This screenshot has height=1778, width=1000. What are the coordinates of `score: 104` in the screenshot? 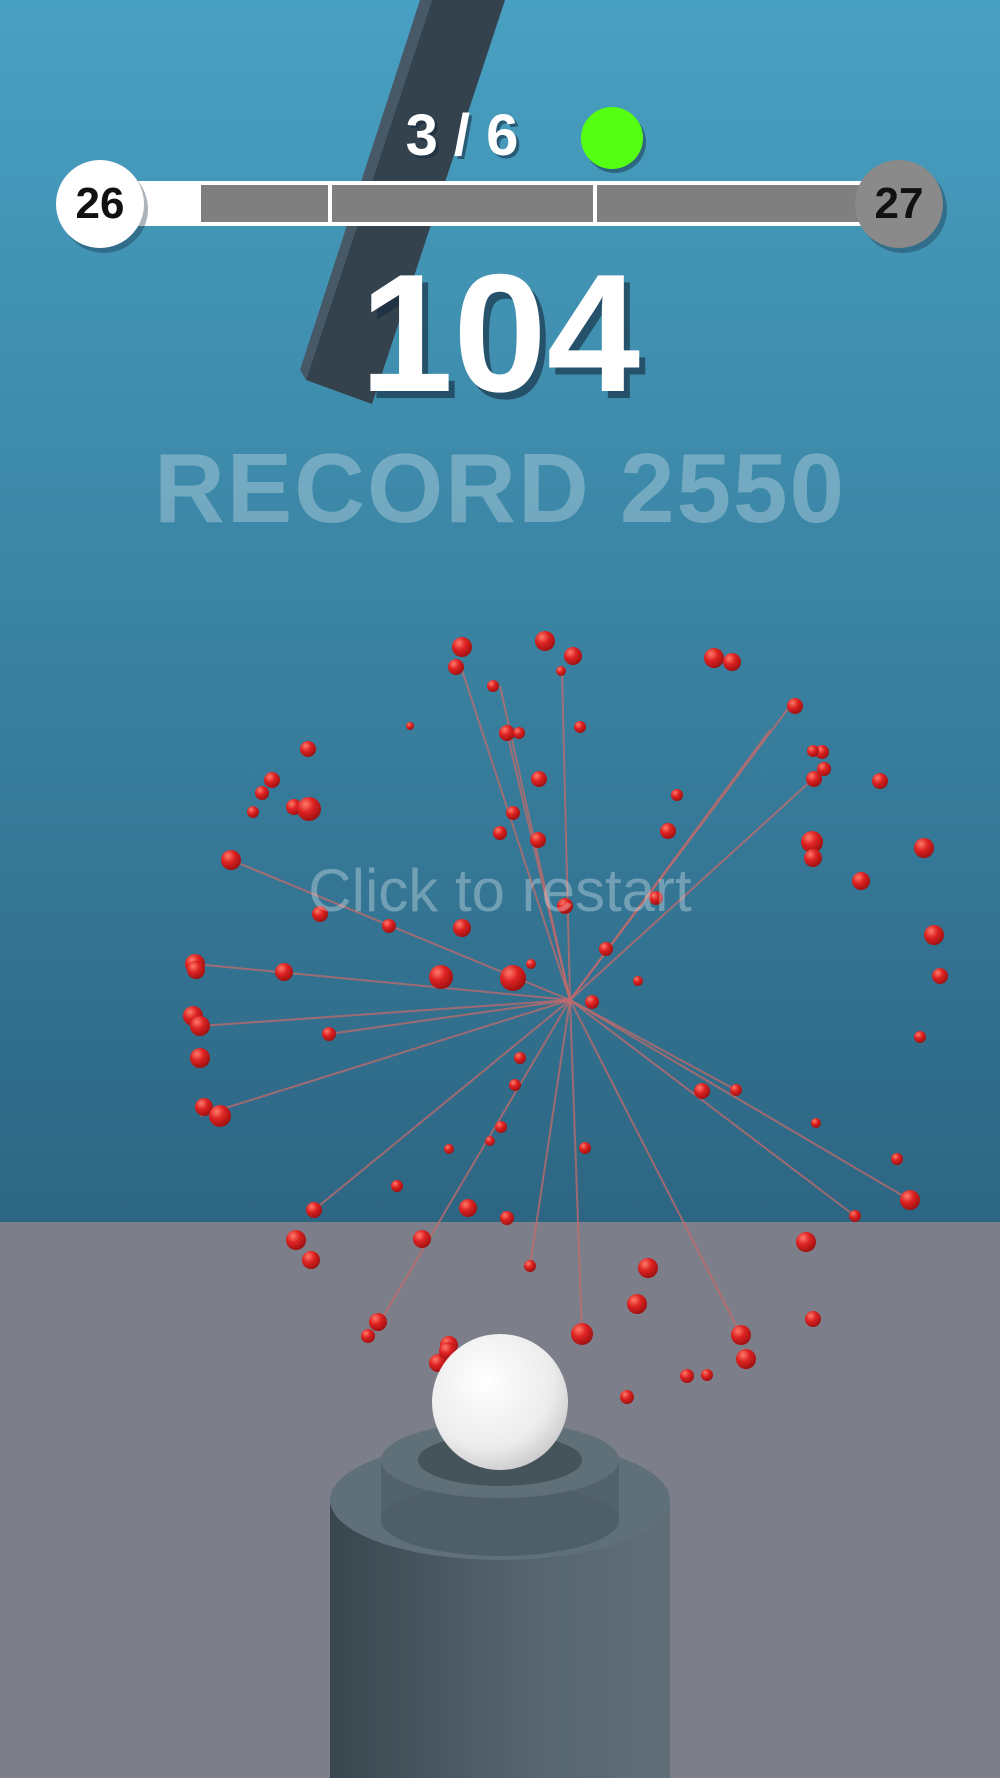 It's located at (500, 333).